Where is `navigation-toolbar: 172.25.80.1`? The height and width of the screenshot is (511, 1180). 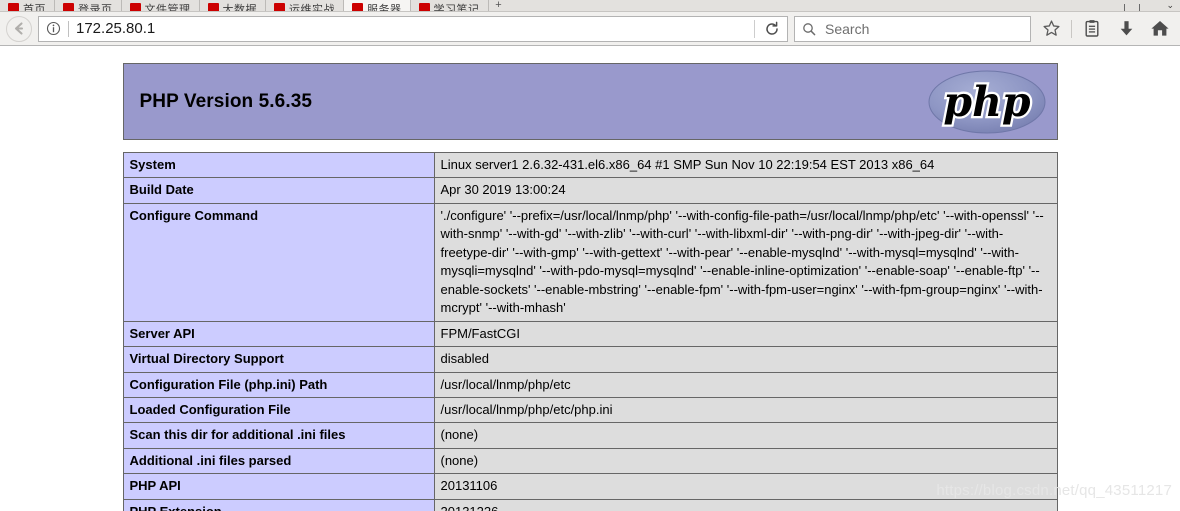 navigation-toolbar: 172.25.80.1 is located at coordinates (590, 28).